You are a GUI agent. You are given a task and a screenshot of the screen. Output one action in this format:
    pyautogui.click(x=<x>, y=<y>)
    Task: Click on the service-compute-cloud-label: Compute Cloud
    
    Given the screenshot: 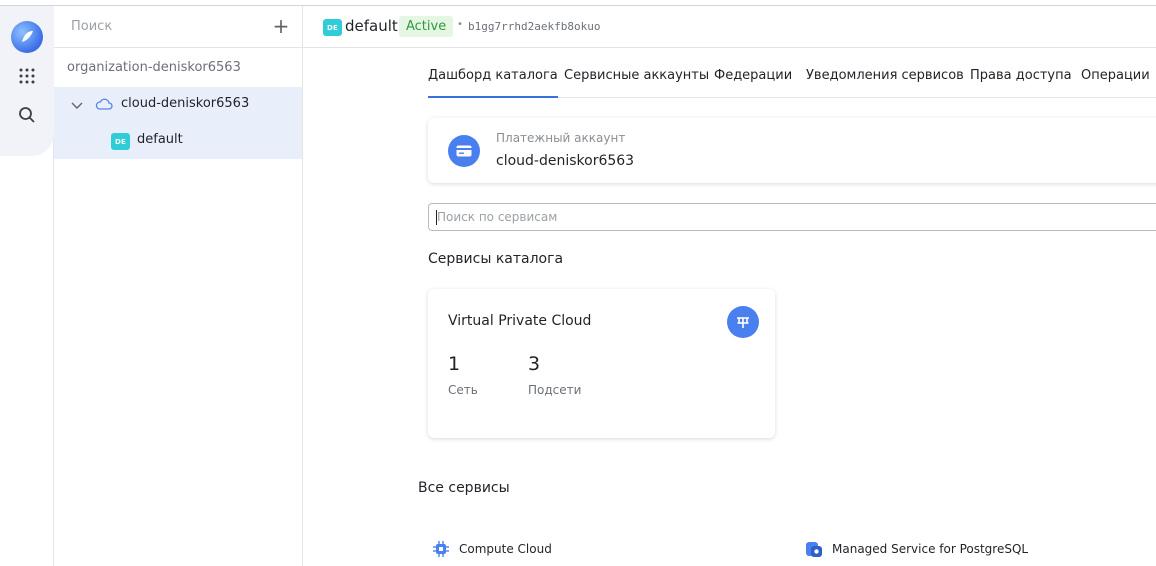 What is the action you would take?
    pyautogui.click(x=505, y=549)
    